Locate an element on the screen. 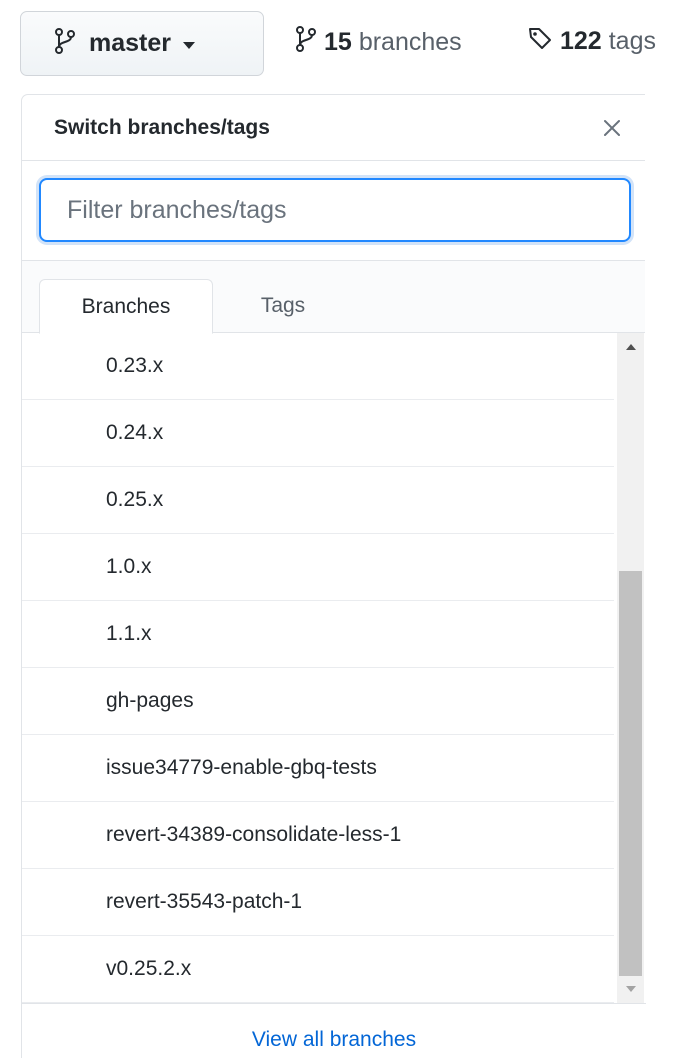 Image resolution: width=690 pixels, height=1058 pixels. filter-section is located at coordinates (333, 211).